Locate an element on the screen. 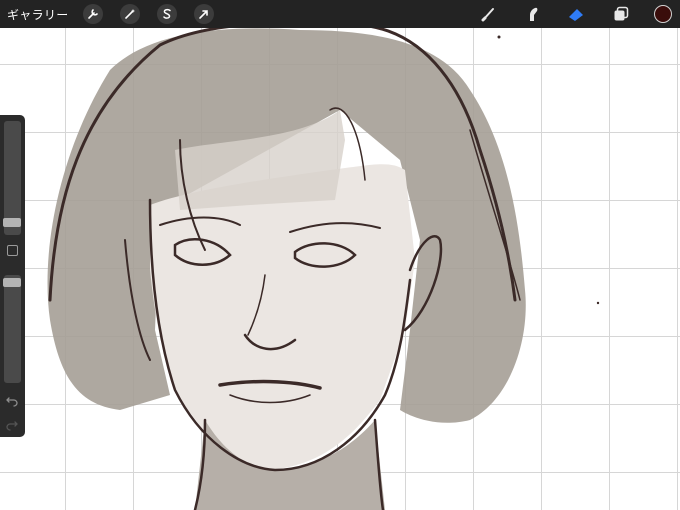 Image resolution: width=680 pixels, height=510 pixels. opacity-slider is located at coordinates (12, 329).